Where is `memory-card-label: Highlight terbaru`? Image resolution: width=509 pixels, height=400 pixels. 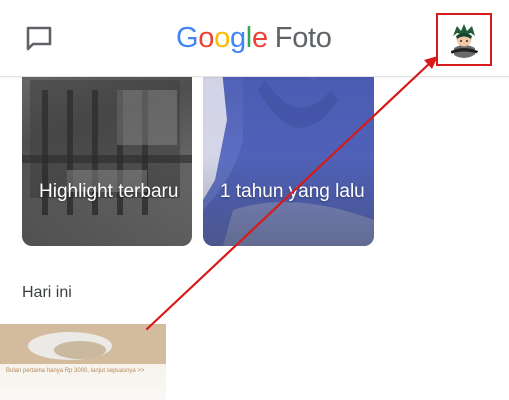
memory-card-label: Highlight terbaru is located at coordinates (109, 191).